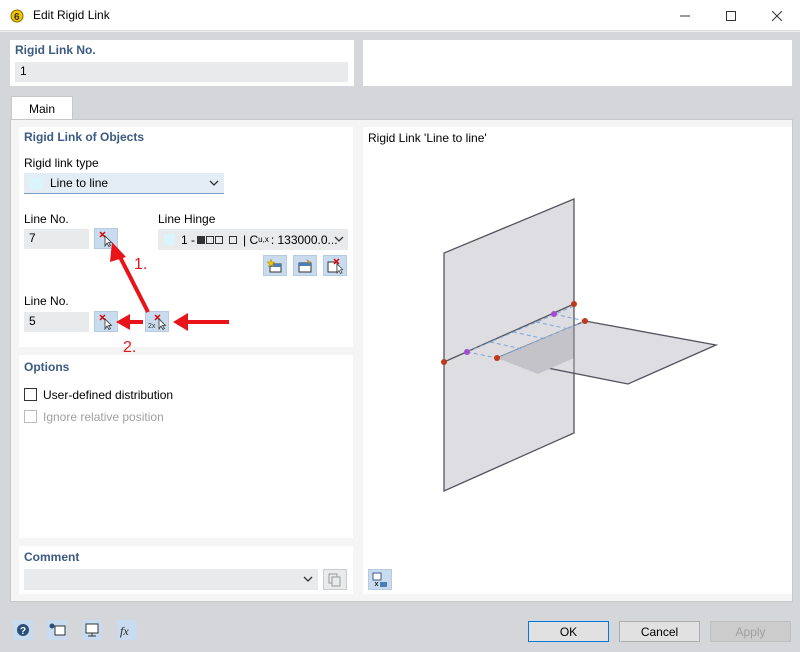  What do you see at coordinates (47, 367) in the screenshot?
I see `options-title: Options` at bounding box center [47, 367].